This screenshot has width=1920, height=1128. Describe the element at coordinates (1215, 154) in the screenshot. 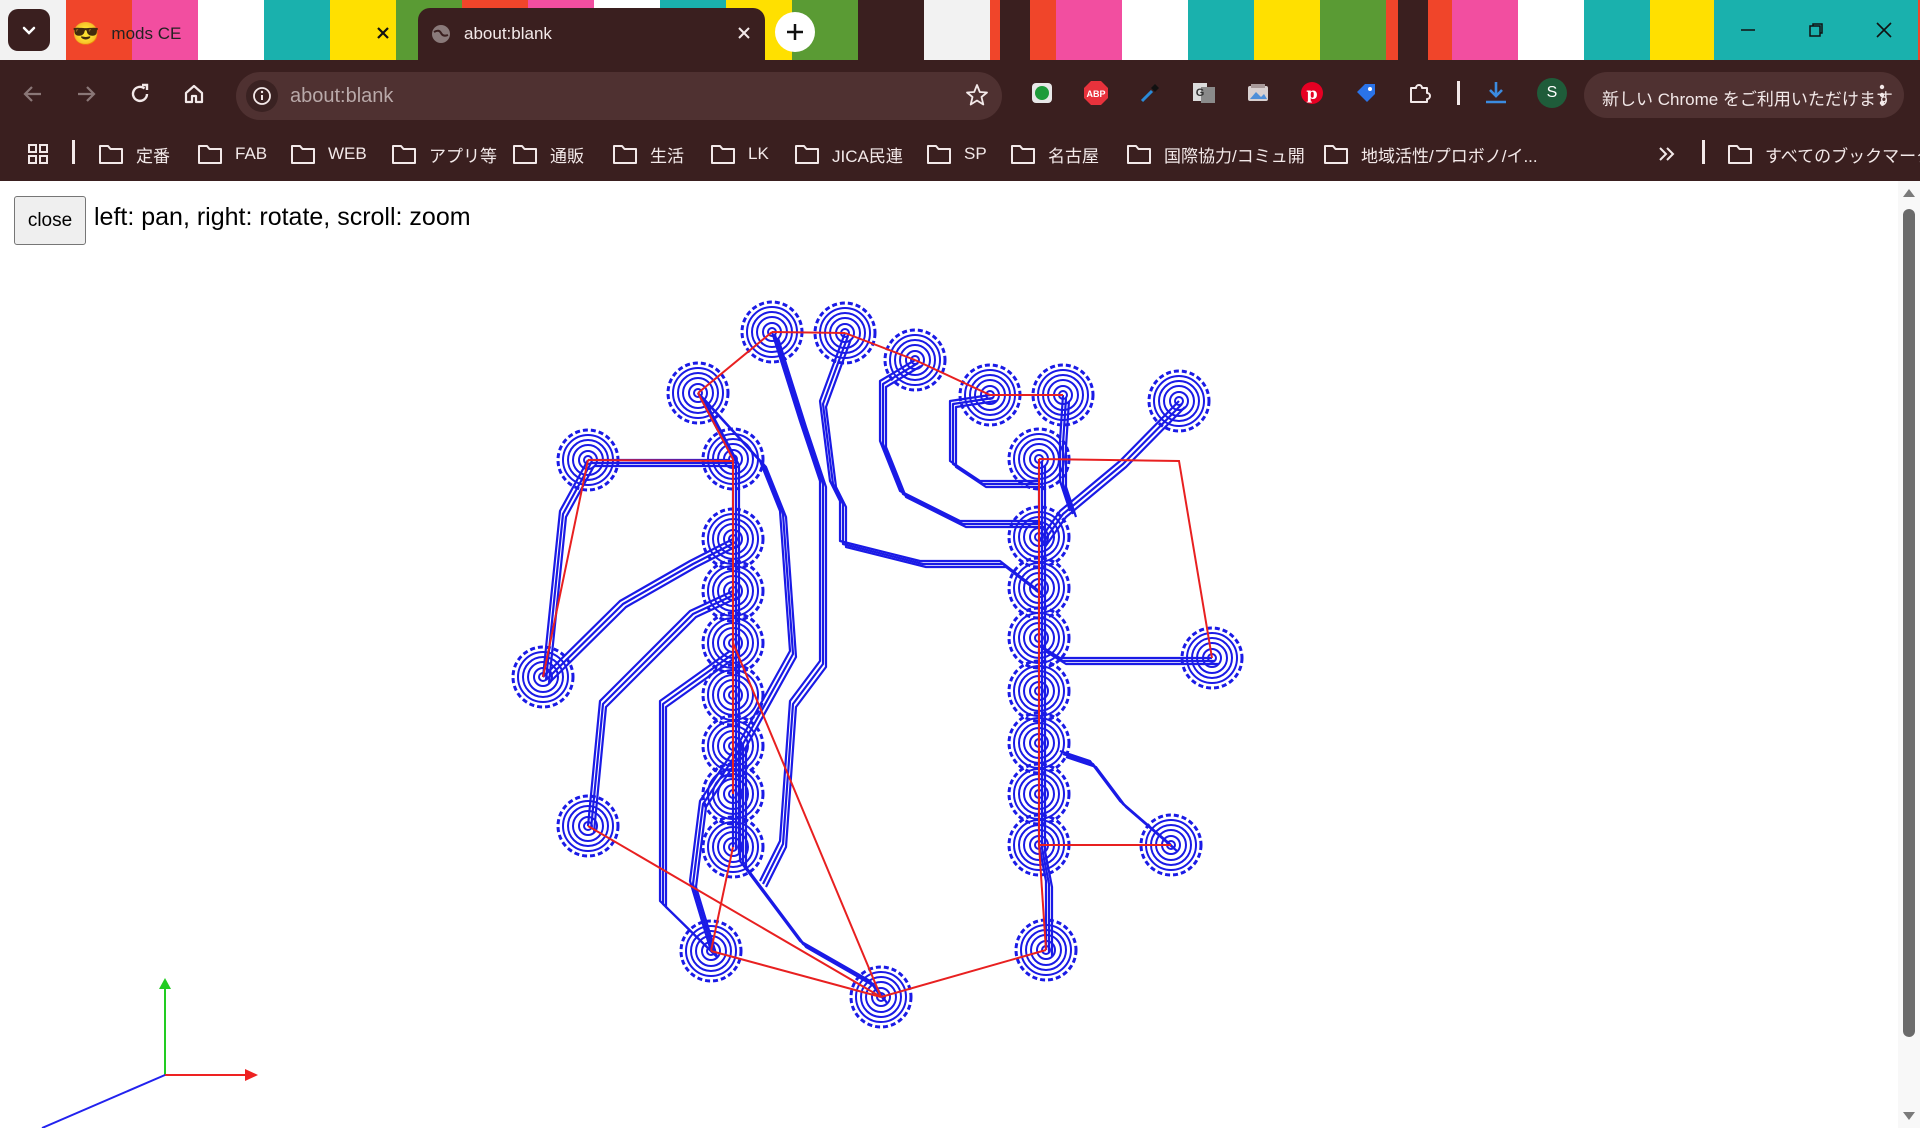

I see `bookmark-folder: 国際協力/コミュ開` at that location.